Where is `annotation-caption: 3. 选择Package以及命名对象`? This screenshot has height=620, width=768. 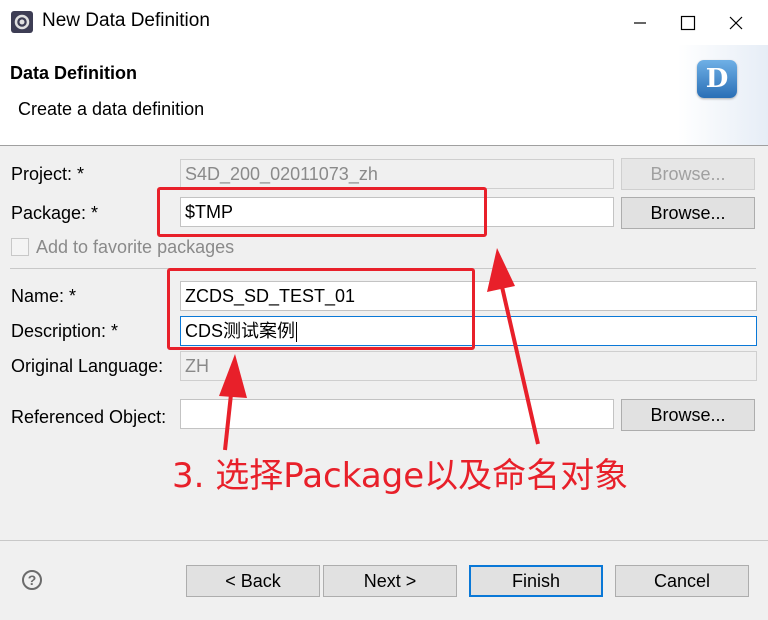 annotation-caption: 3. 选择Package以及命名对象 is located at coordinates (400, 476).